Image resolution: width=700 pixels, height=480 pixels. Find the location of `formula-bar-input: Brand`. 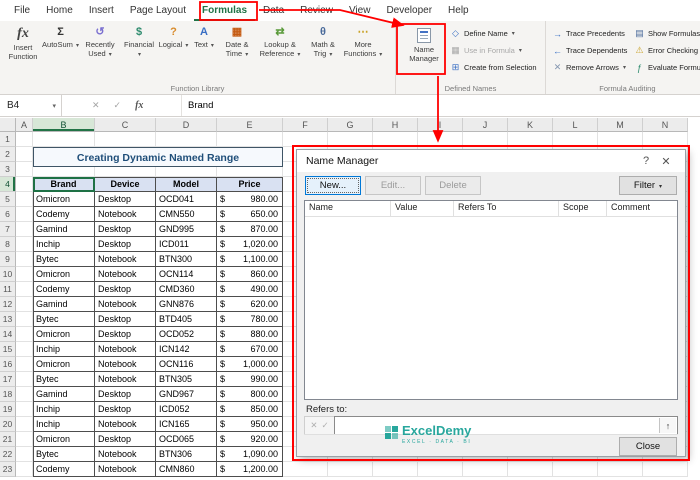

formula-bar-input: Brand is located at coordinates (441, 105).